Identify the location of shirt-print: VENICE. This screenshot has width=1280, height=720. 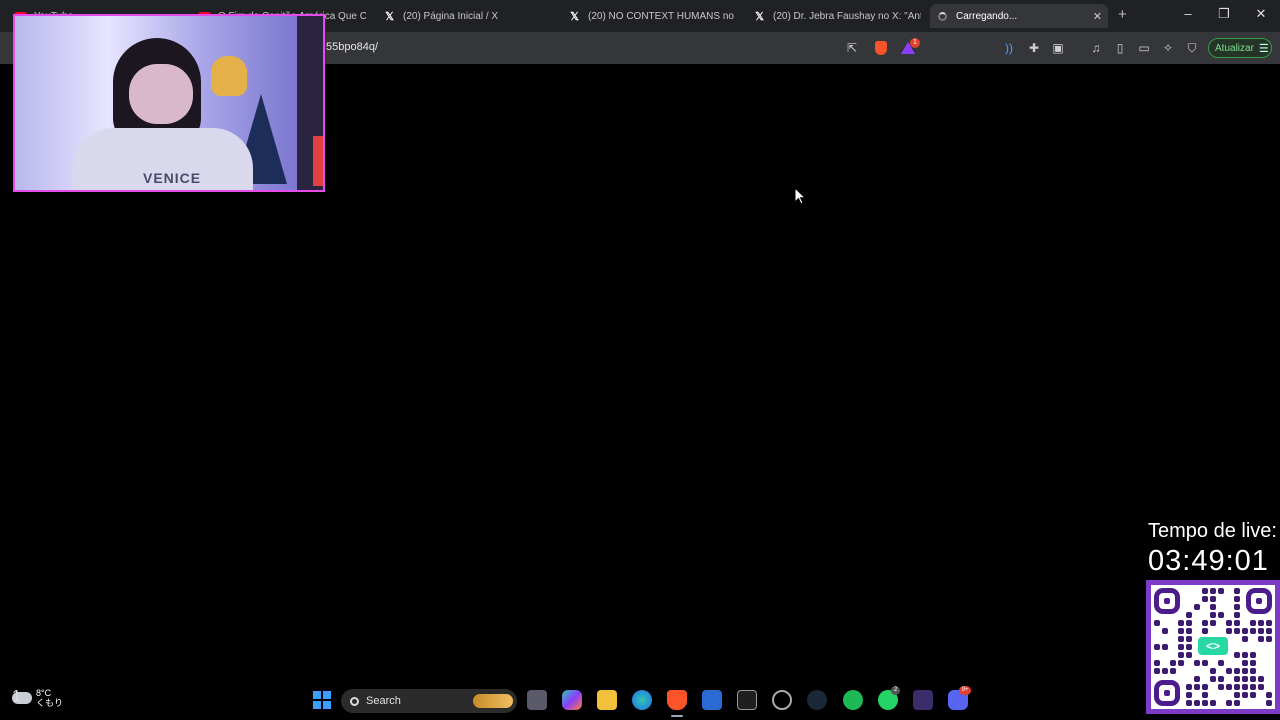
(172, 178).